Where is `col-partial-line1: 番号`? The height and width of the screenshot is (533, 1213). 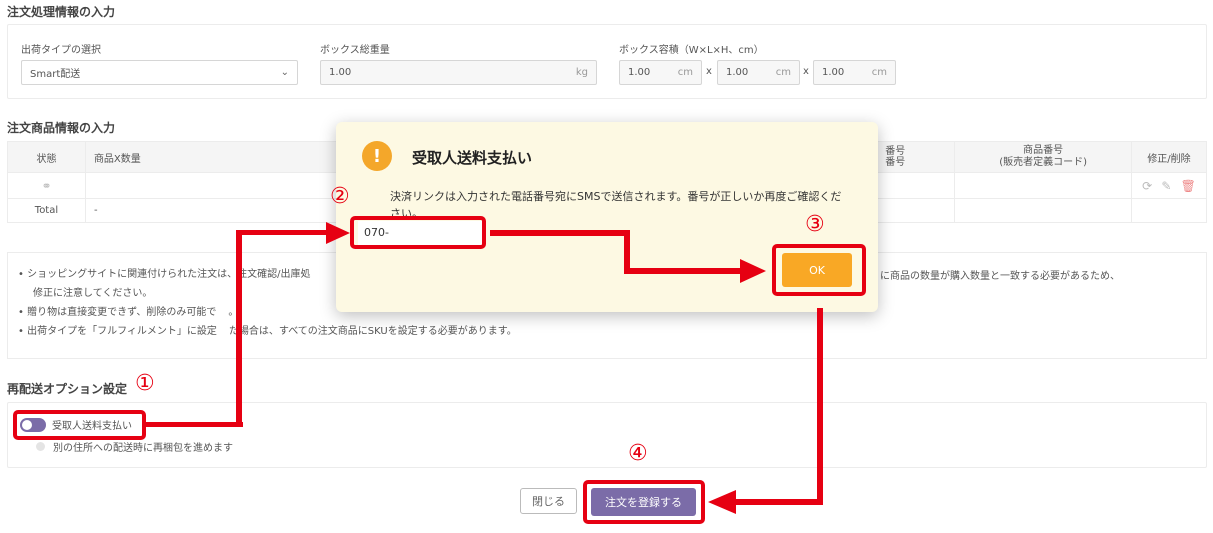 col-partial-line1: 番号 is located at coordinates (895, 151).